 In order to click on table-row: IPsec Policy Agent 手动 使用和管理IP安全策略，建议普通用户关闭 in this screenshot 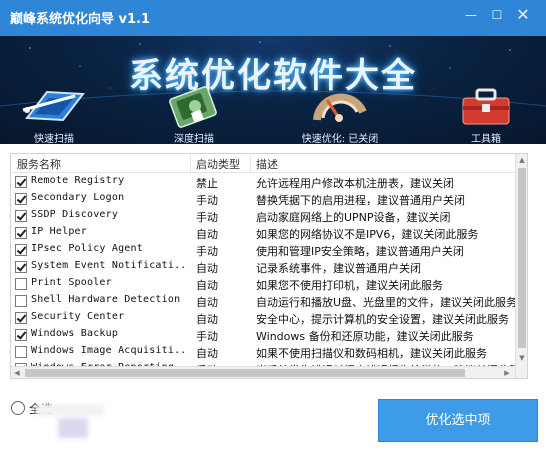, I will do `click(263, 249)`.